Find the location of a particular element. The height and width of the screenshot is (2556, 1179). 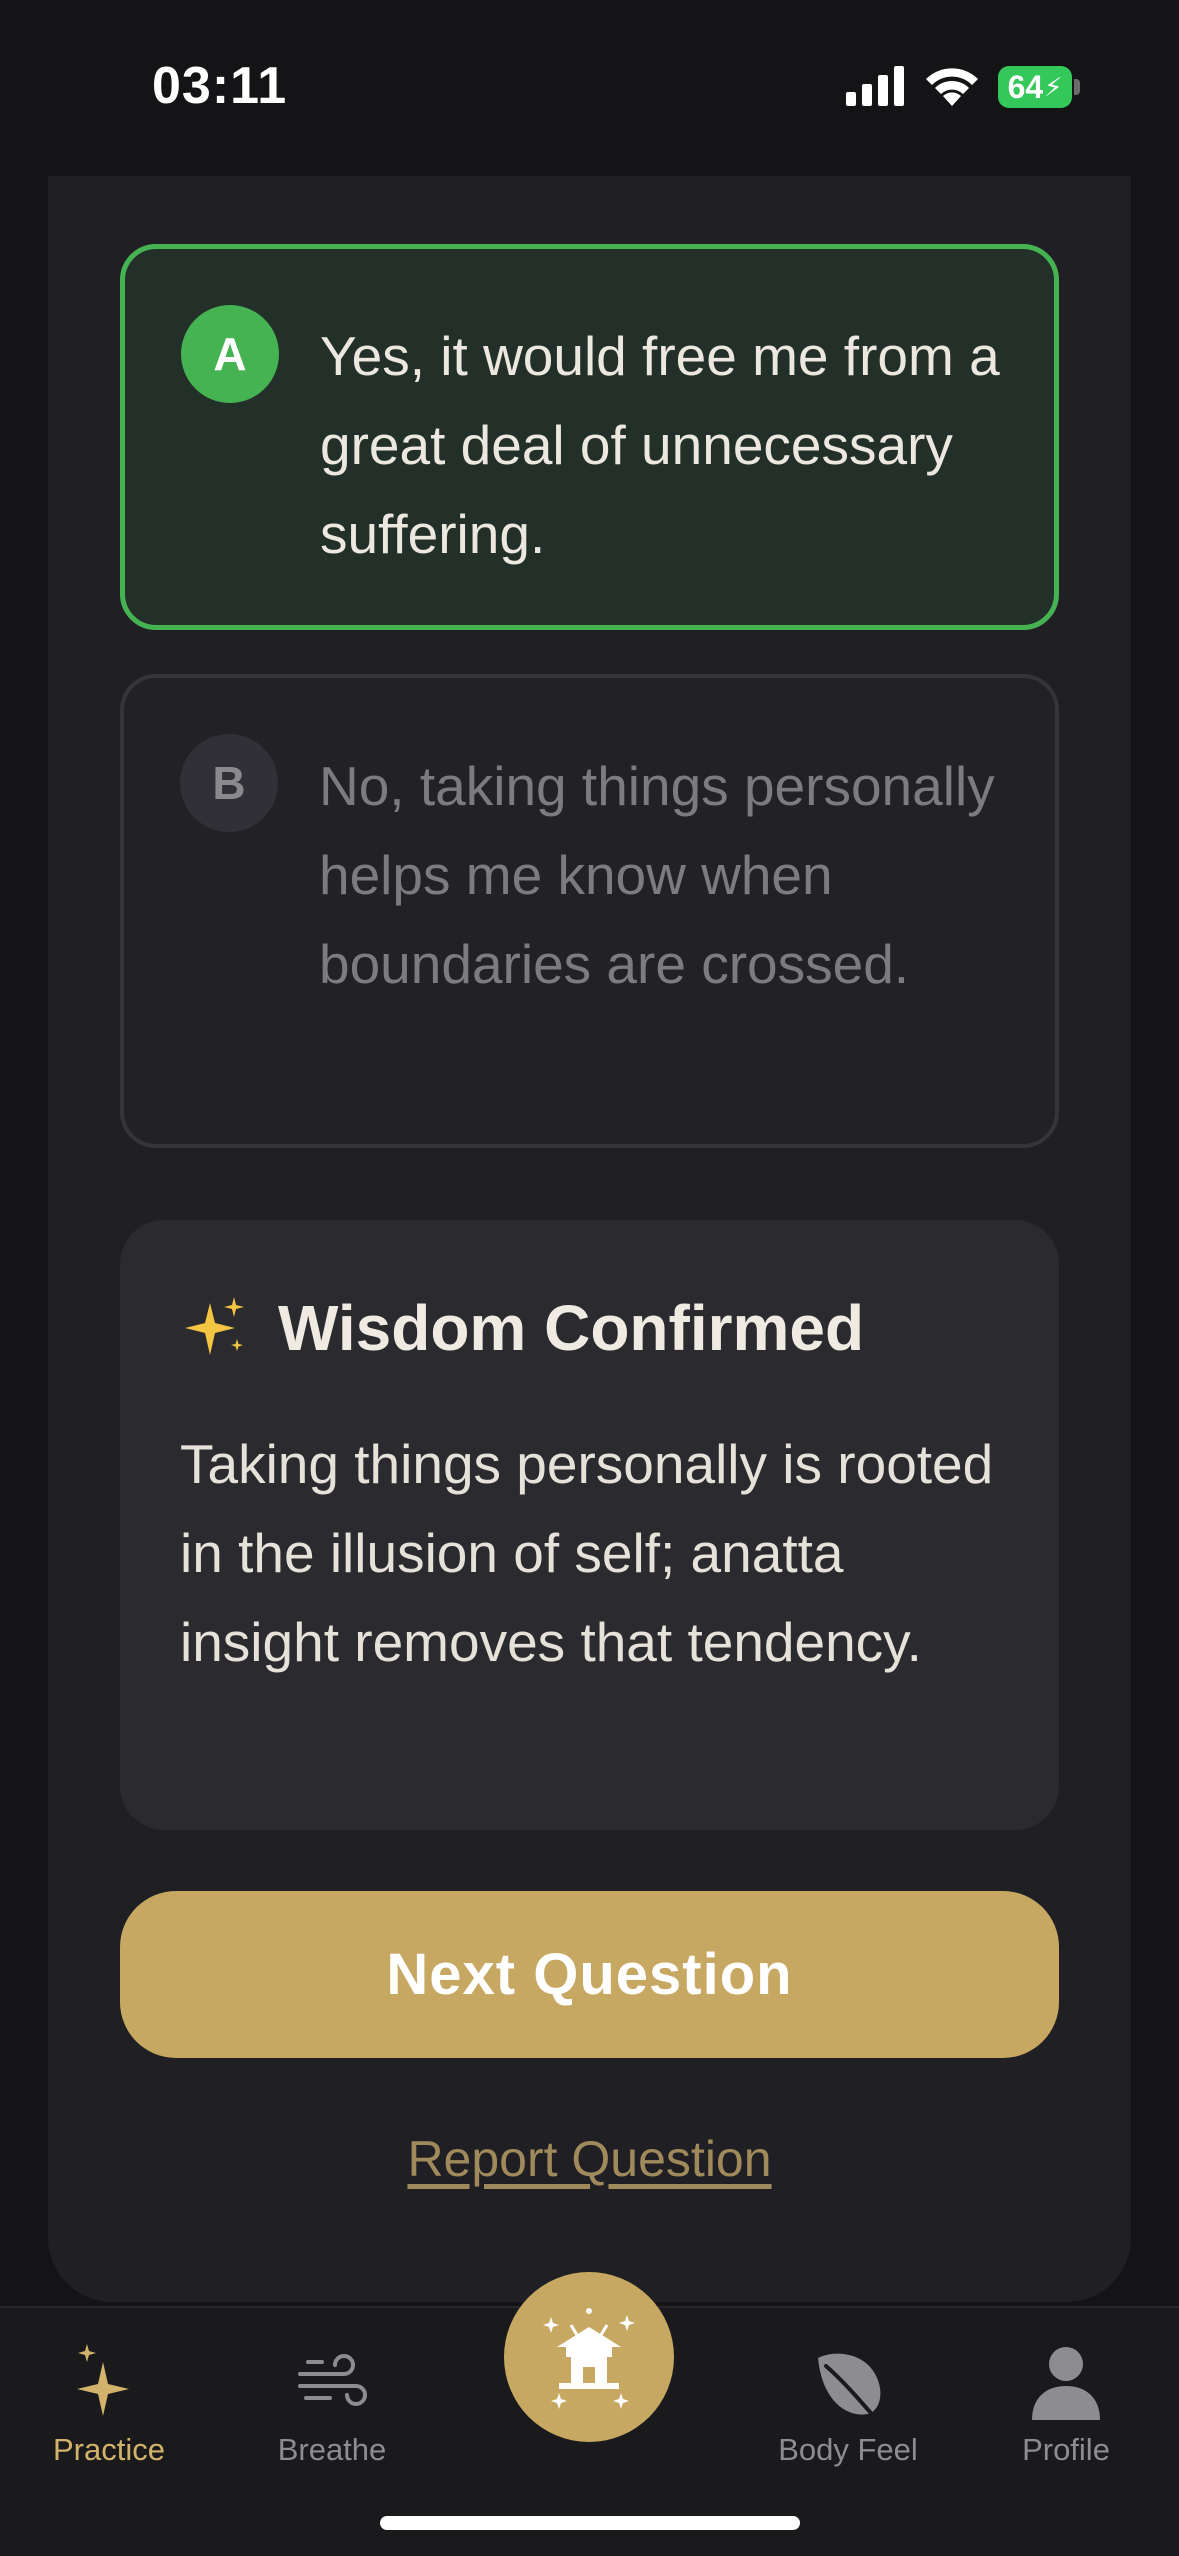

tab-label: Profile is located at coordinates (1066, 2449).